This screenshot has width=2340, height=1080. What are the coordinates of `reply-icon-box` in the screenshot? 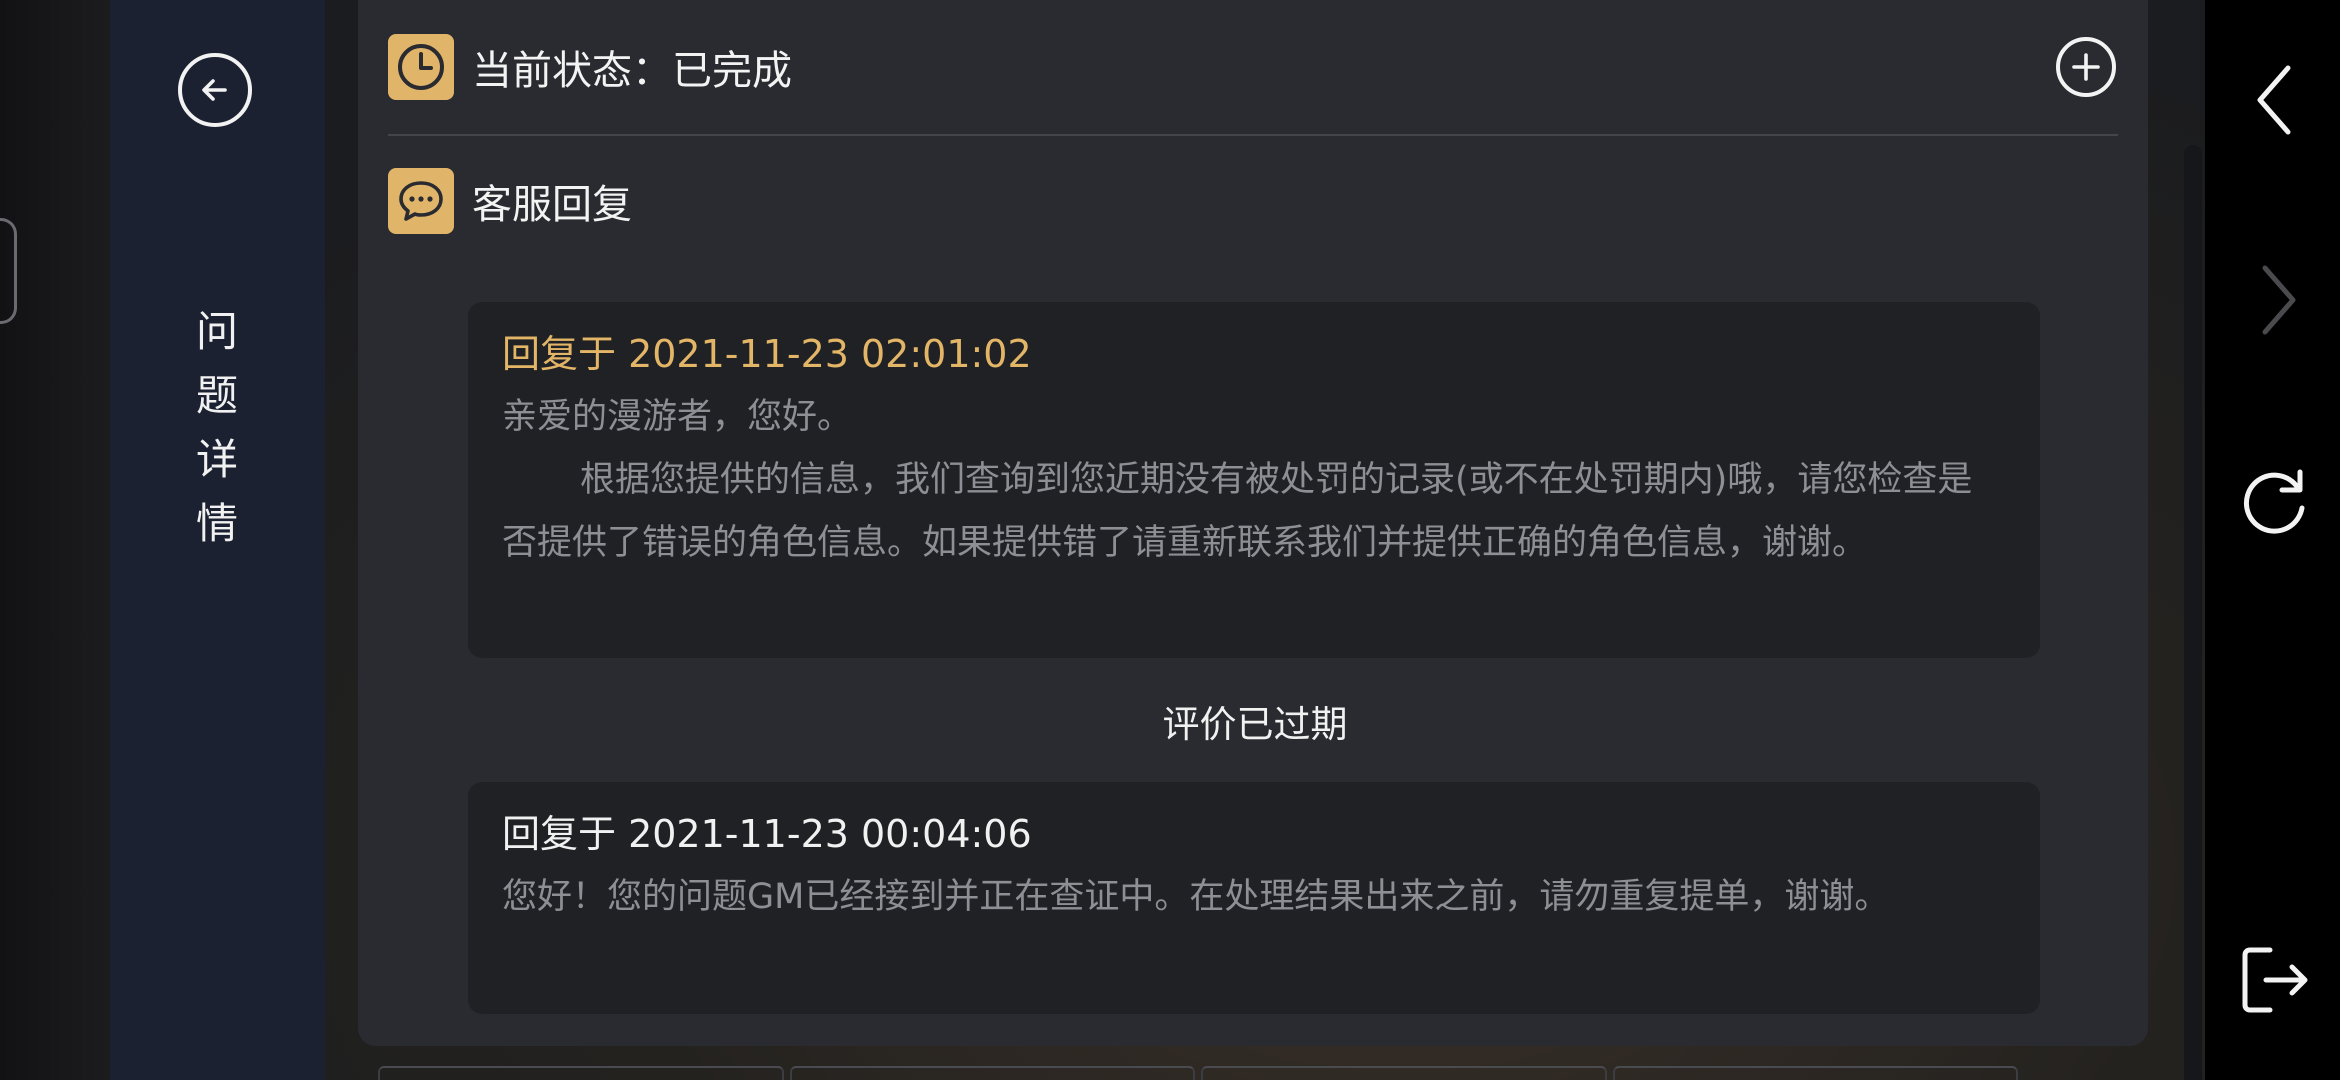 It's located at (421, 201).